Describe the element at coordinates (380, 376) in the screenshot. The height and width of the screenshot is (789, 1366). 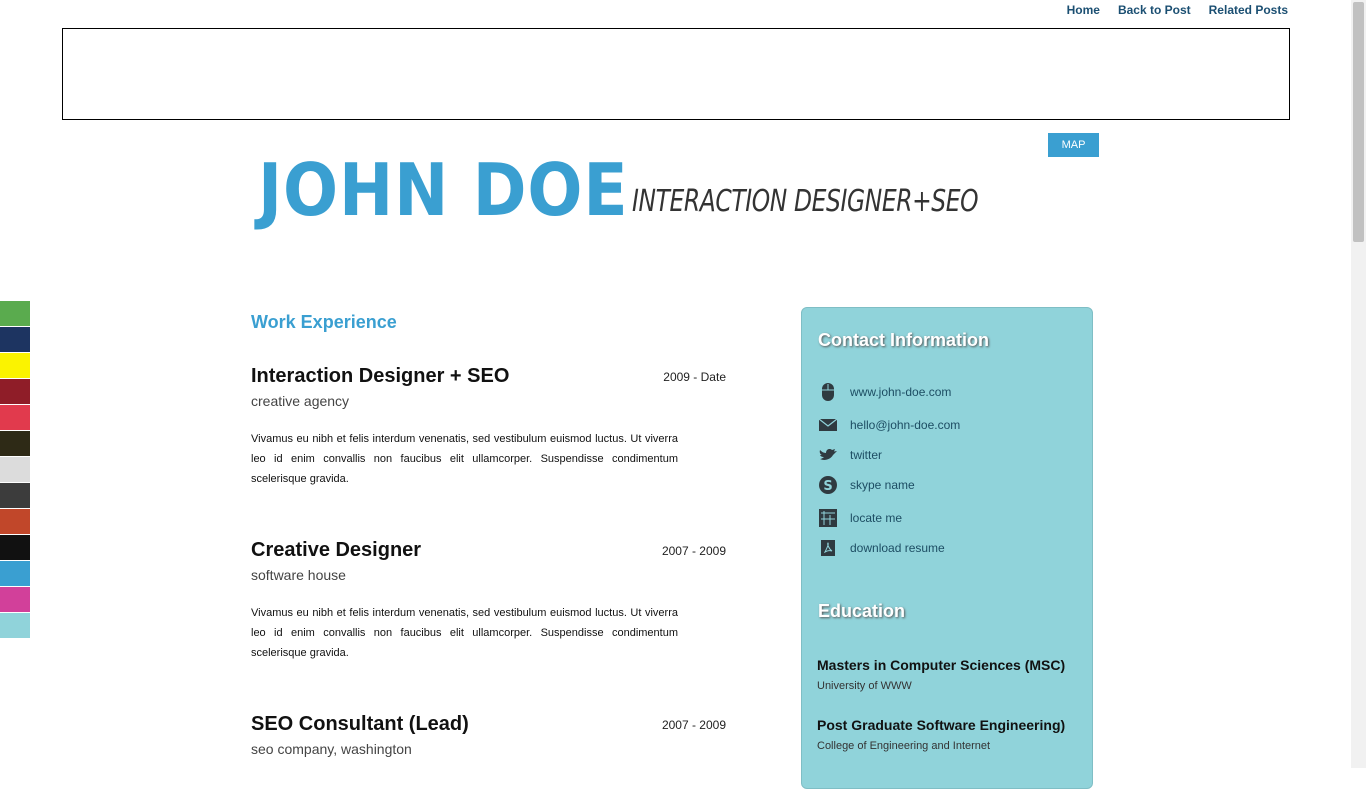
I see `job-title: Interaction Designer + SEO` at that location.